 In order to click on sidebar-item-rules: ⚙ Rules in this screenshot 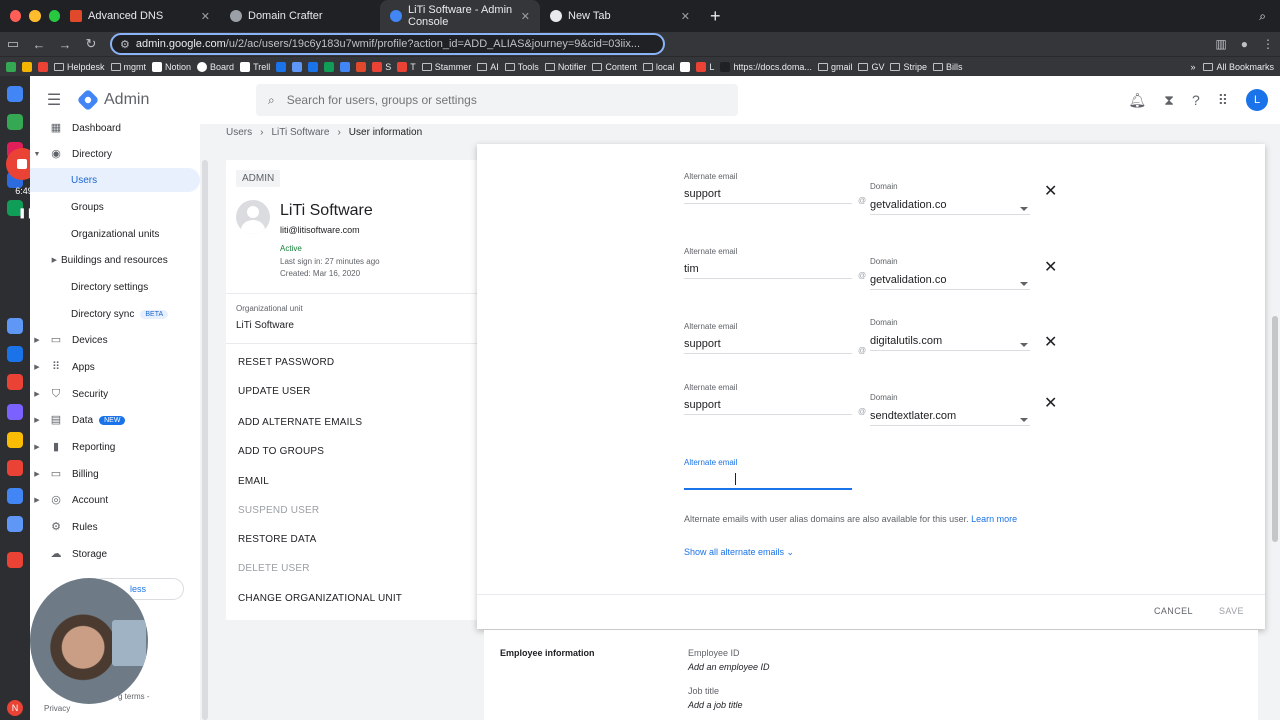, I will do `click(115, 527)`.